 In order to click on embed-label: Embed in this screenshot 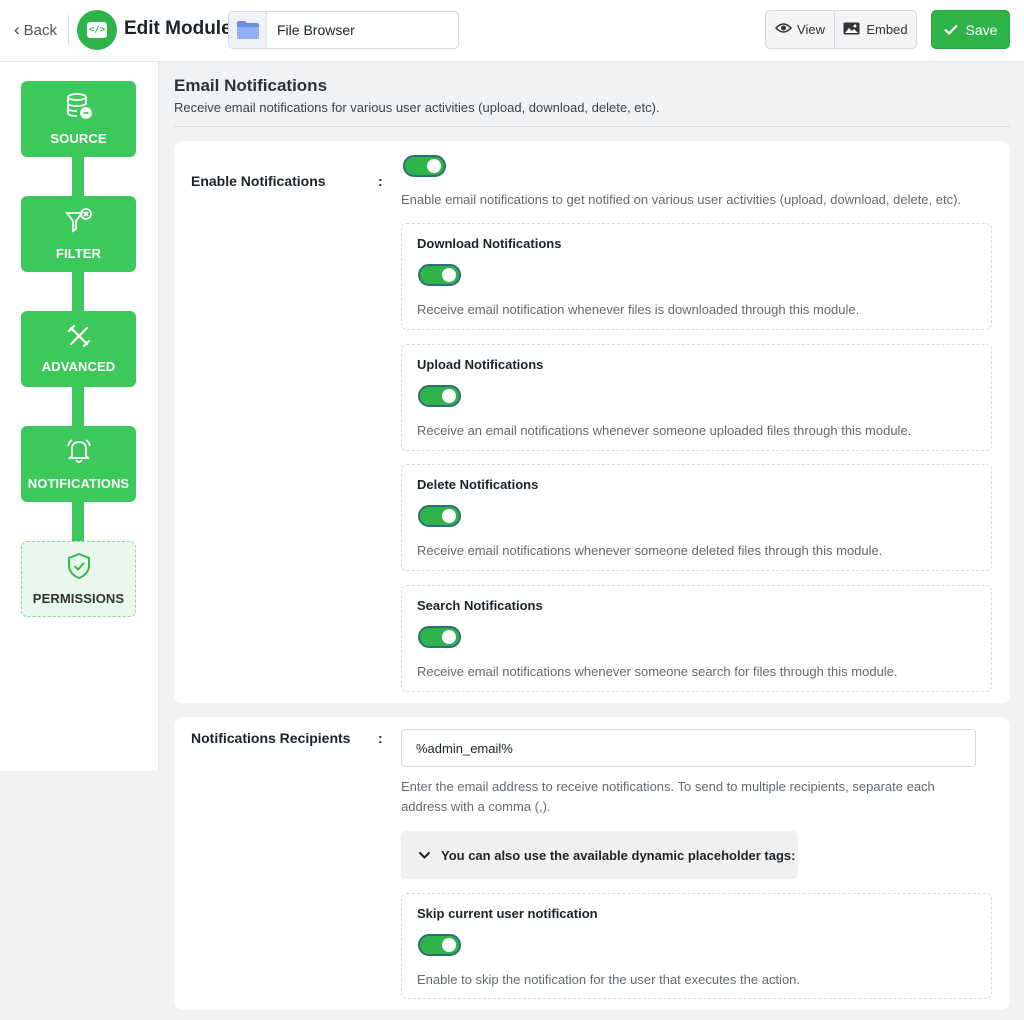, I will do `click(887, 29)`.